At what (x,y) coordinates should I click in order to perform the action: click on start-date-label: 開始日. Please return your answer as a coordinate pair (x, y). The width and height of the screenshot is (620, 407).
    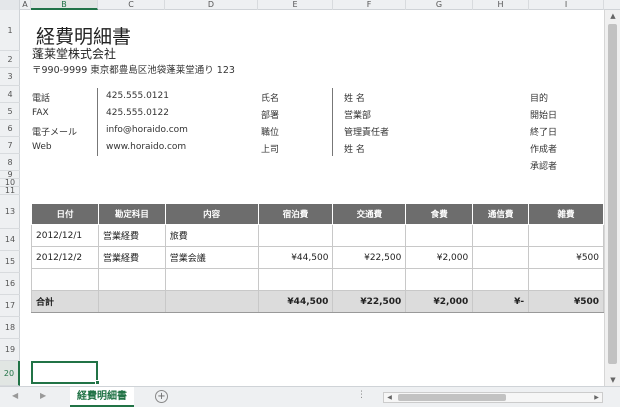
    Looking at the image, I should click on (543, 114).